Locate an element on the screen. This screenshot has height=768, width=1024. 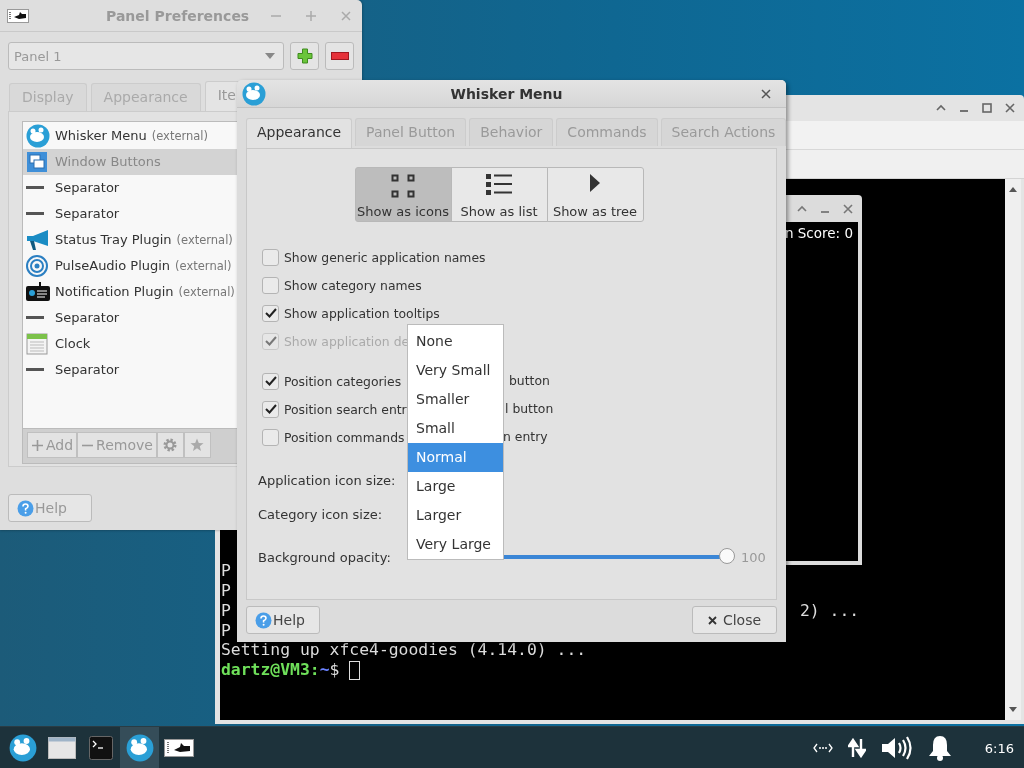
checkbox-label: Position categories is located at coordinates (343, 381).